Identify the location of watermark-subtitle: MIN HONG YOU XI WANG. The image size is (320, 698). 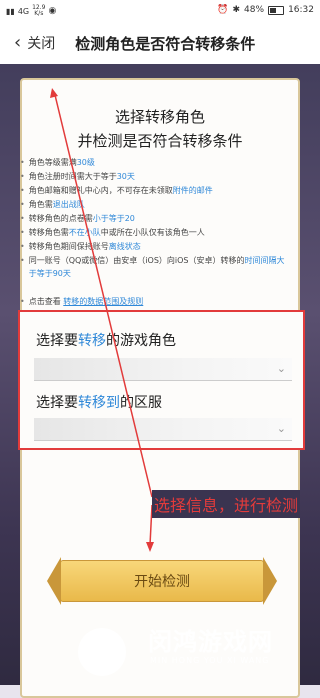
(210, 660).